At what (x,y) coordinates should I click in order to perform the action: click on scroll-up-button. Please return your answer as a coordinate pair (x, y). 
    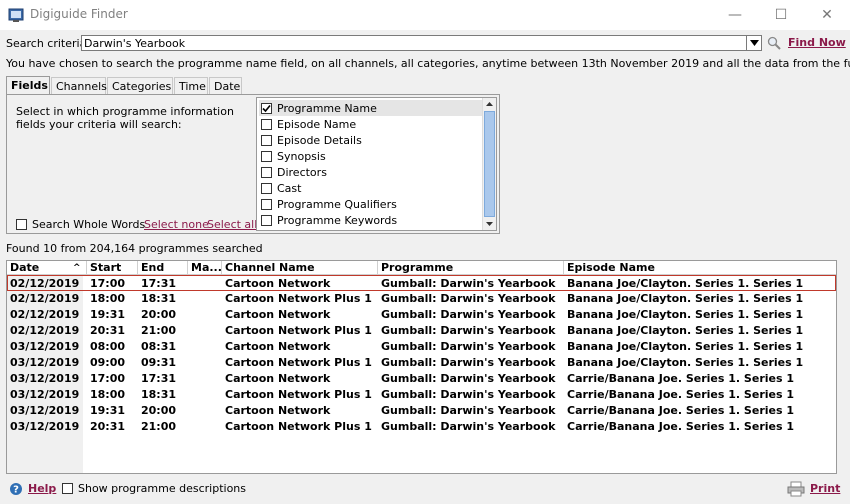
    Looking at the image, I should click on (489, 104).